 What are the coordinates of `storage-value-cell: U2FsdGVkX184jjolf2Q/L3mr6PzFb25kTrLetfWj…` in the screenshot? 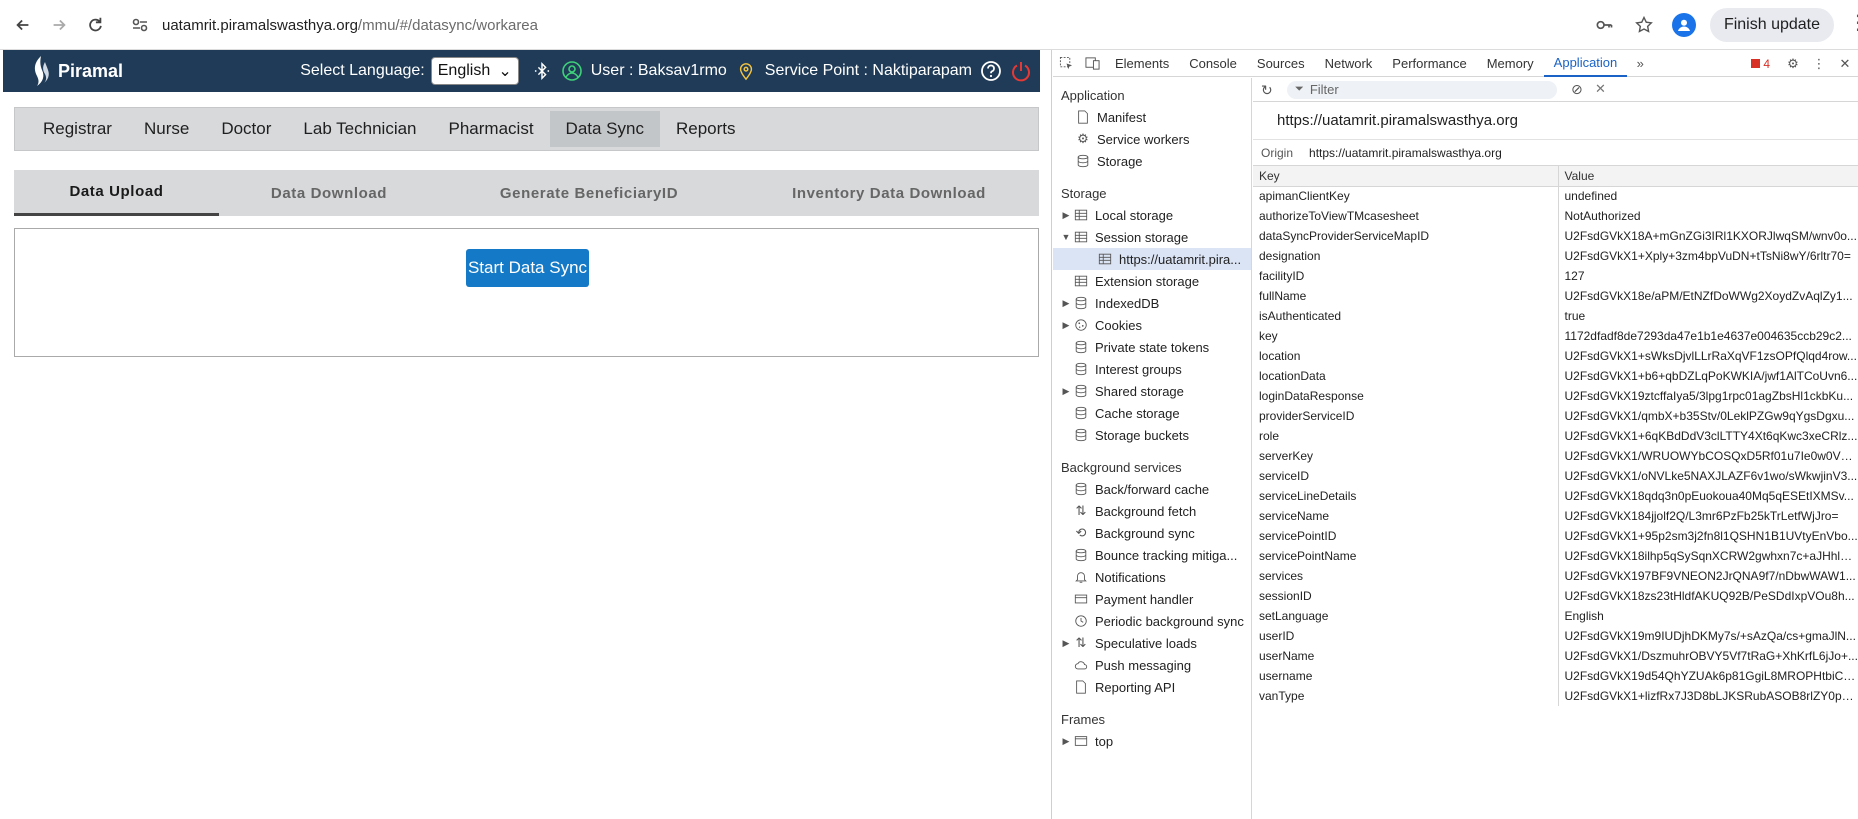 It's located at (1708, 516).